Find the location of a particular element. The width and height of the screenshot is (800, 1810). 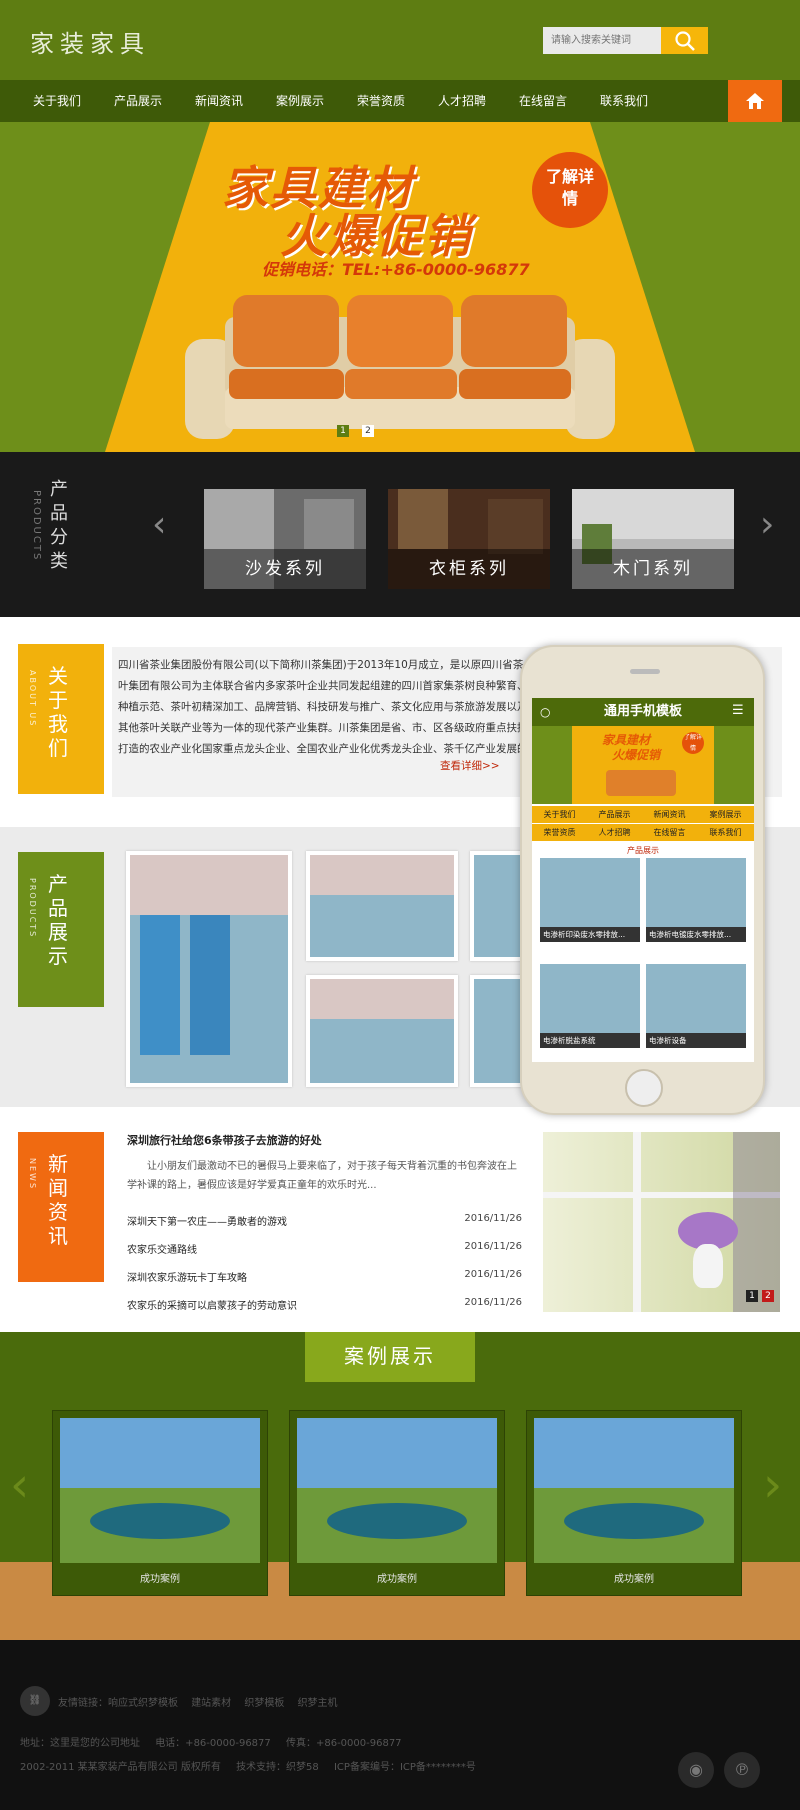

news-slider-dot-1: 1 is located at coordinates (752, 1296).